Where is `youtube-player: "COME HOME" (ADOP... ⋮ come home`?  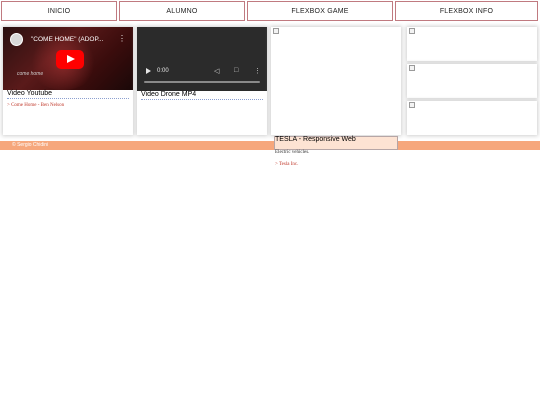
youtube-player: "COME HOME" (ADOP... ⋮ come home is located at coordinates (68, 58).